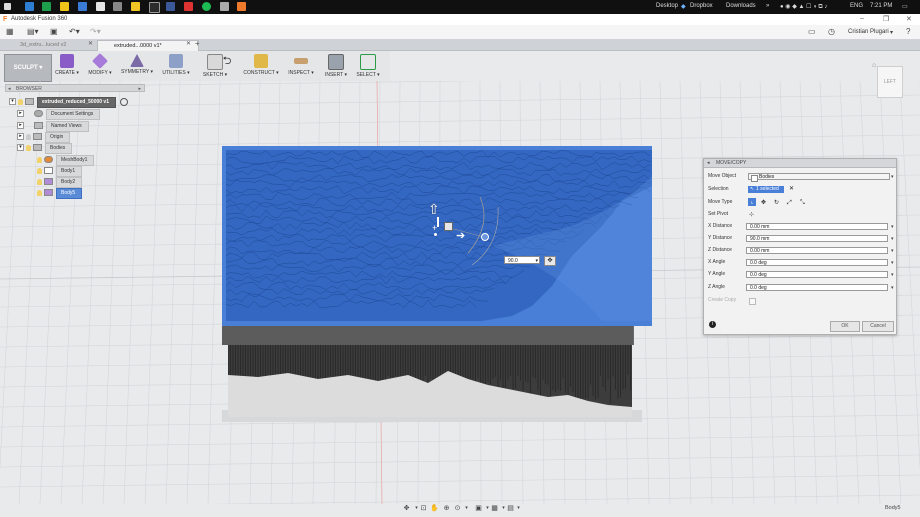 The height and width of the screenshot is (517, 920). I want to click on language-indicator: ENG, so click(856, 6).